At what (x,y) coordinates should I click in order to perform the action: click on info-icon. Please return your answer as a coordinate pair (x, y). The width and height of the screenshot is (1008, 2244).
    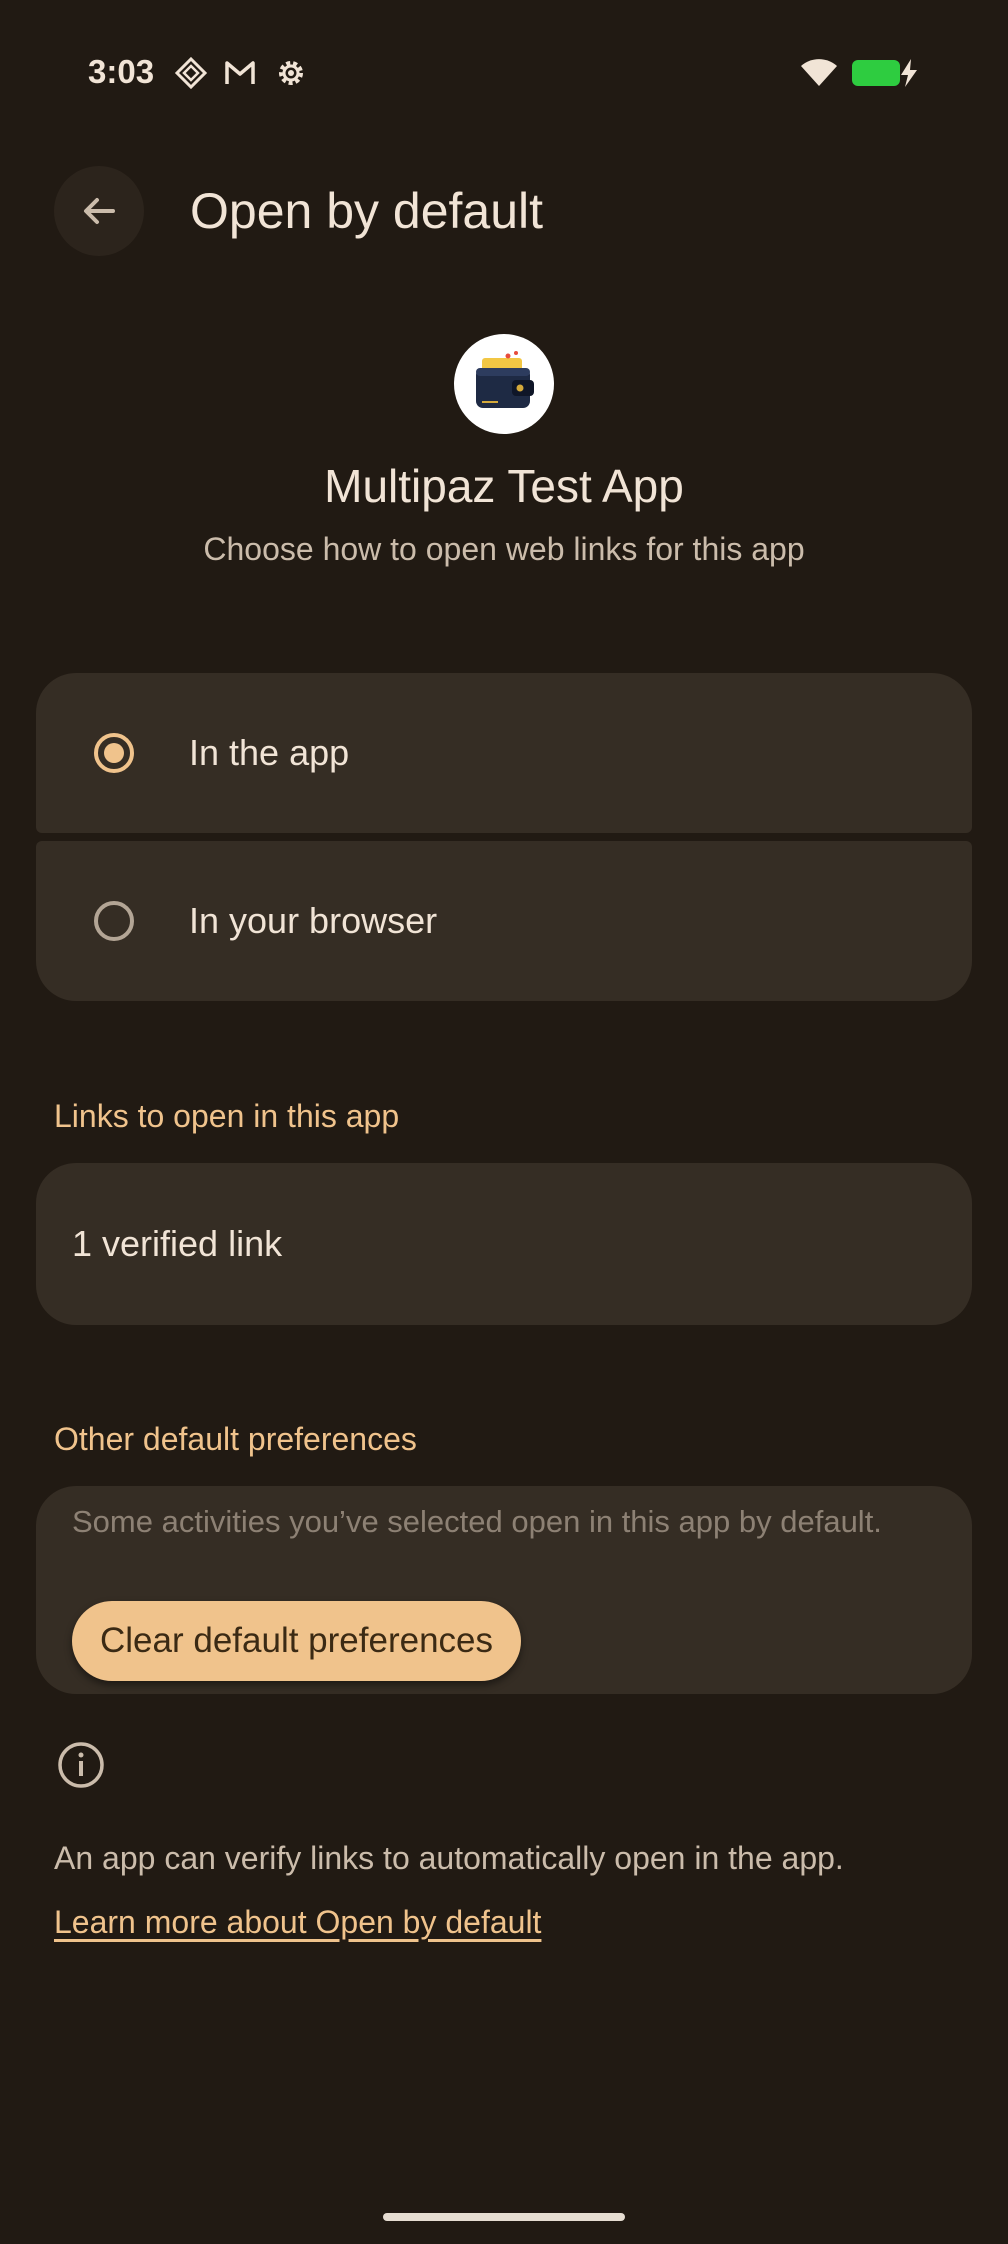
    Looking at the image, I should click on (81, 1765).